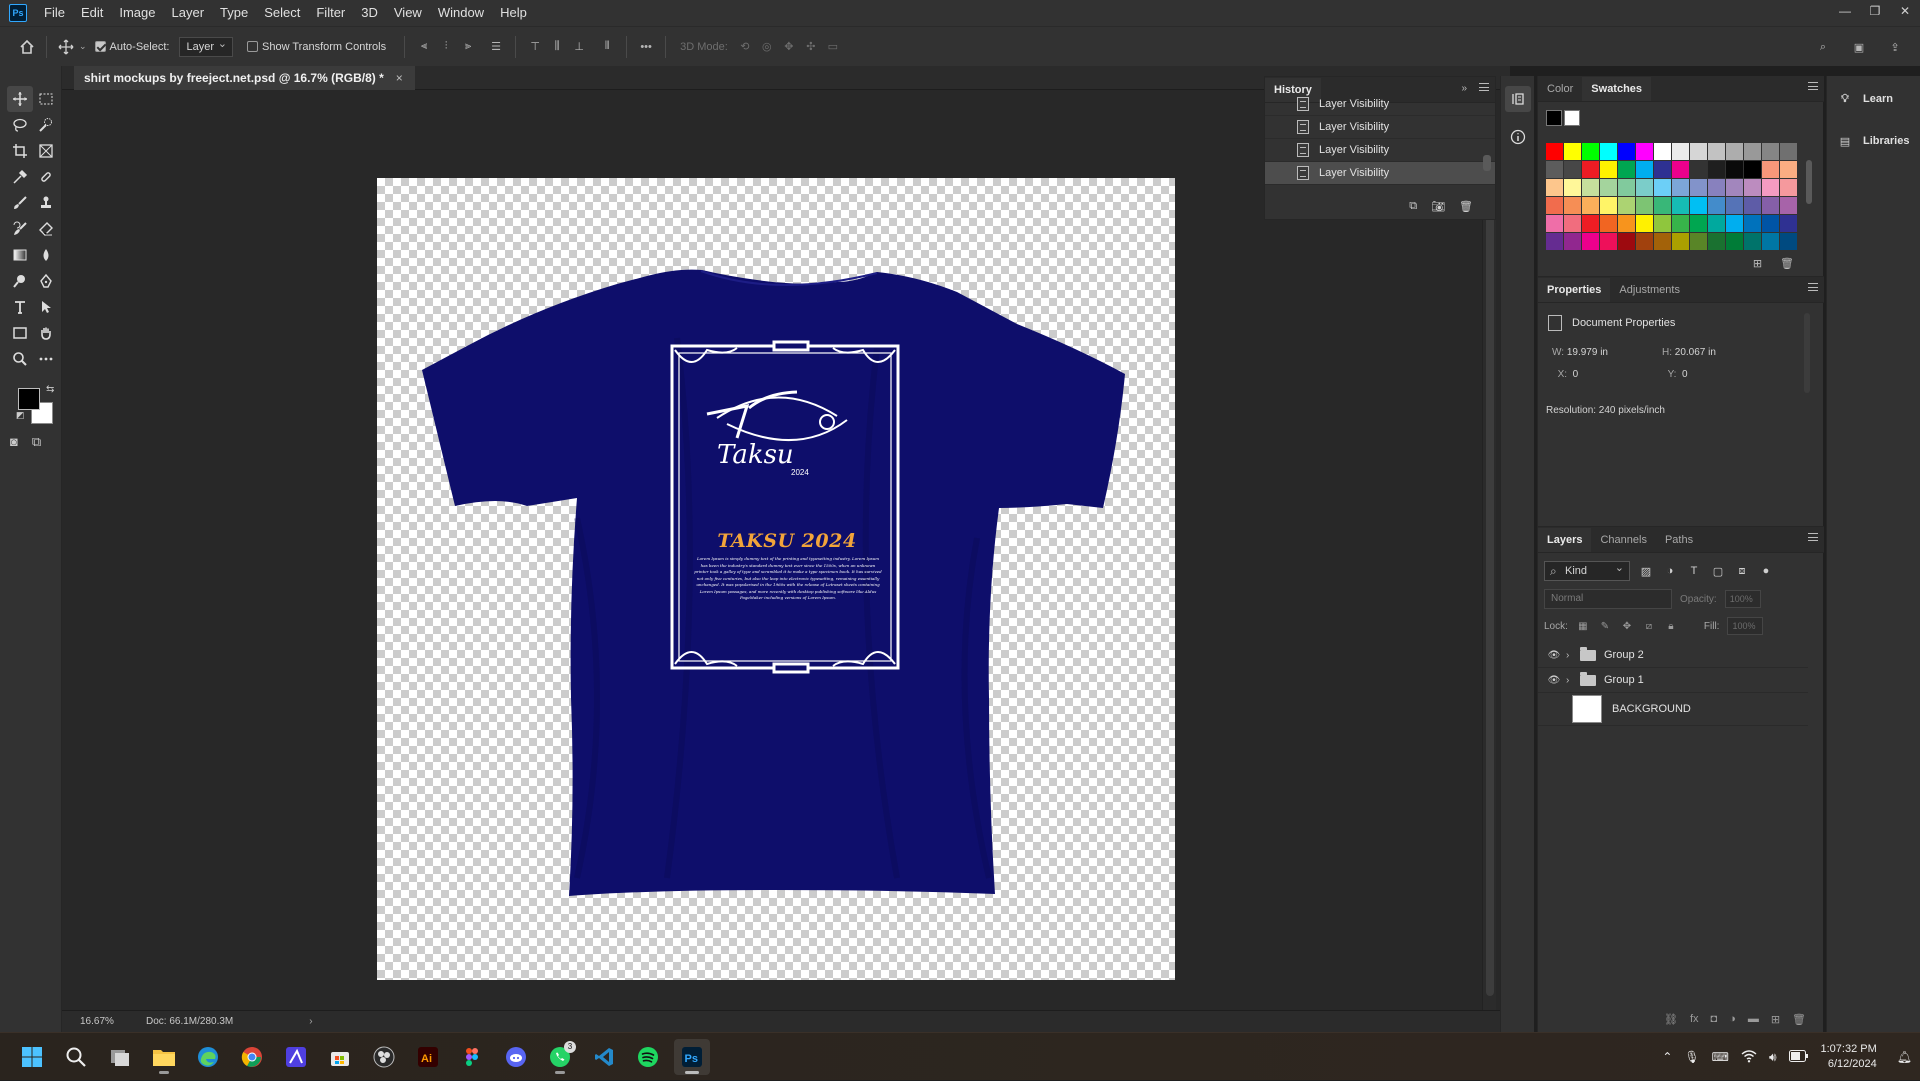 The width and height of the screenshot is (1920, 1081). What do you see at coordinates (408, 13) in the screenshot?
I see `menu-item-view: View` at bounding box center [408, 13].